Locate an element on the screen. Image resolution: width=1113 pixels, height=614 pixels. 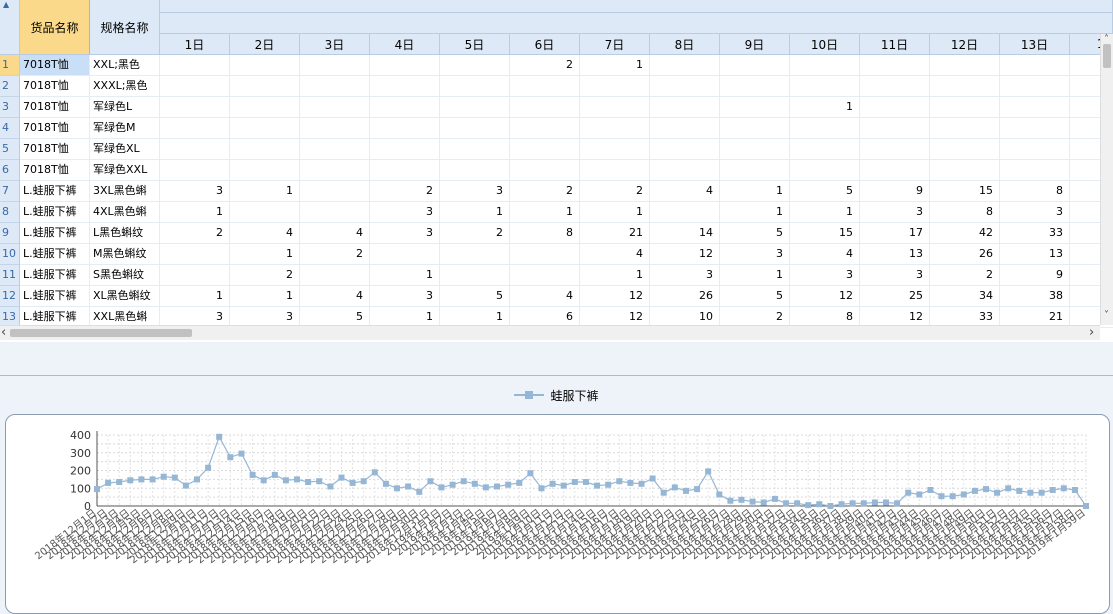
chart-legend: 蛙服下裤 is located at coordinates (556, 395).